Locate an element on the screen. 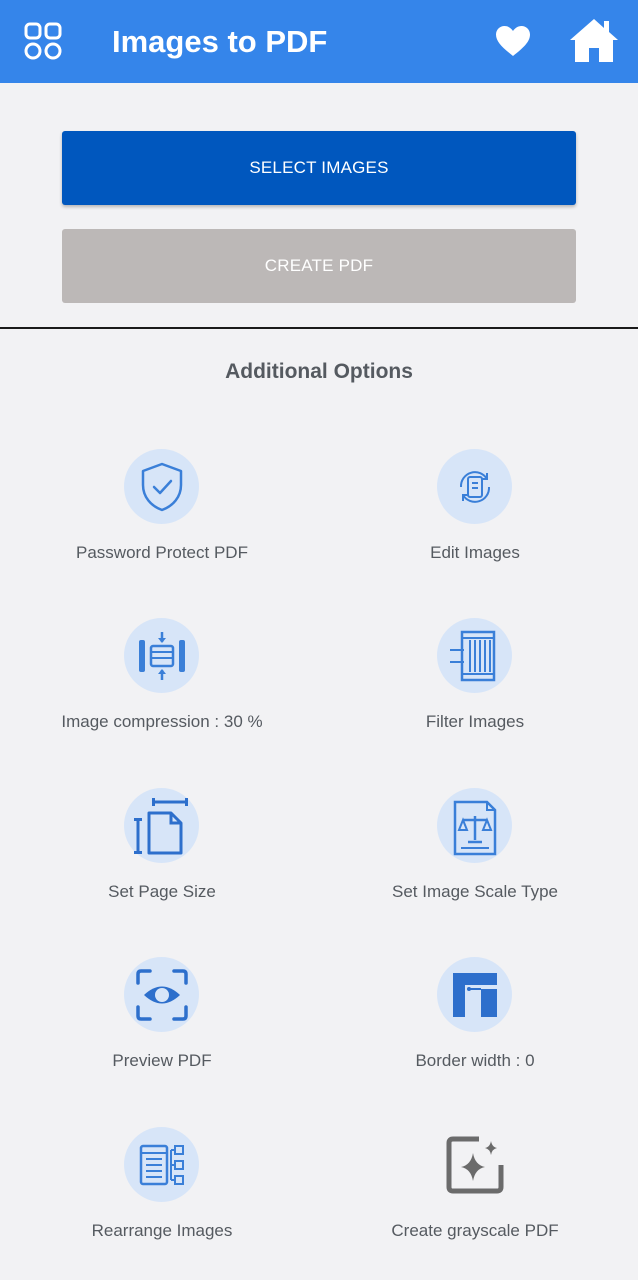 The image size is (638, 1280). option-label: Create grayscale PDF is located at coordinates (475, 1230).